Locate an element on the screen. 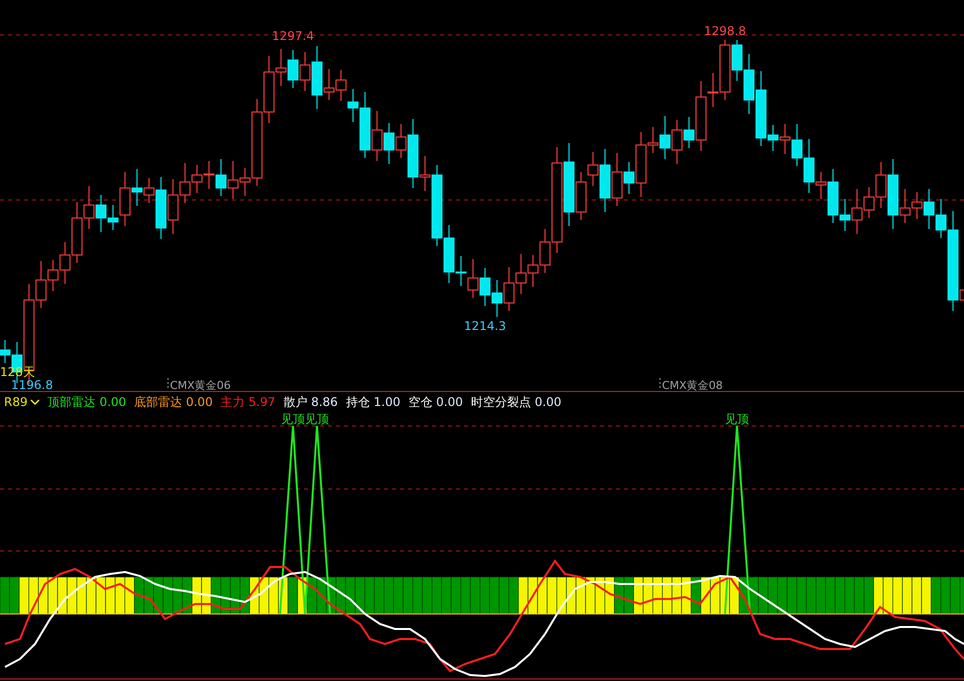  indicator-selector: R89 is located at coordinates (22, 402).